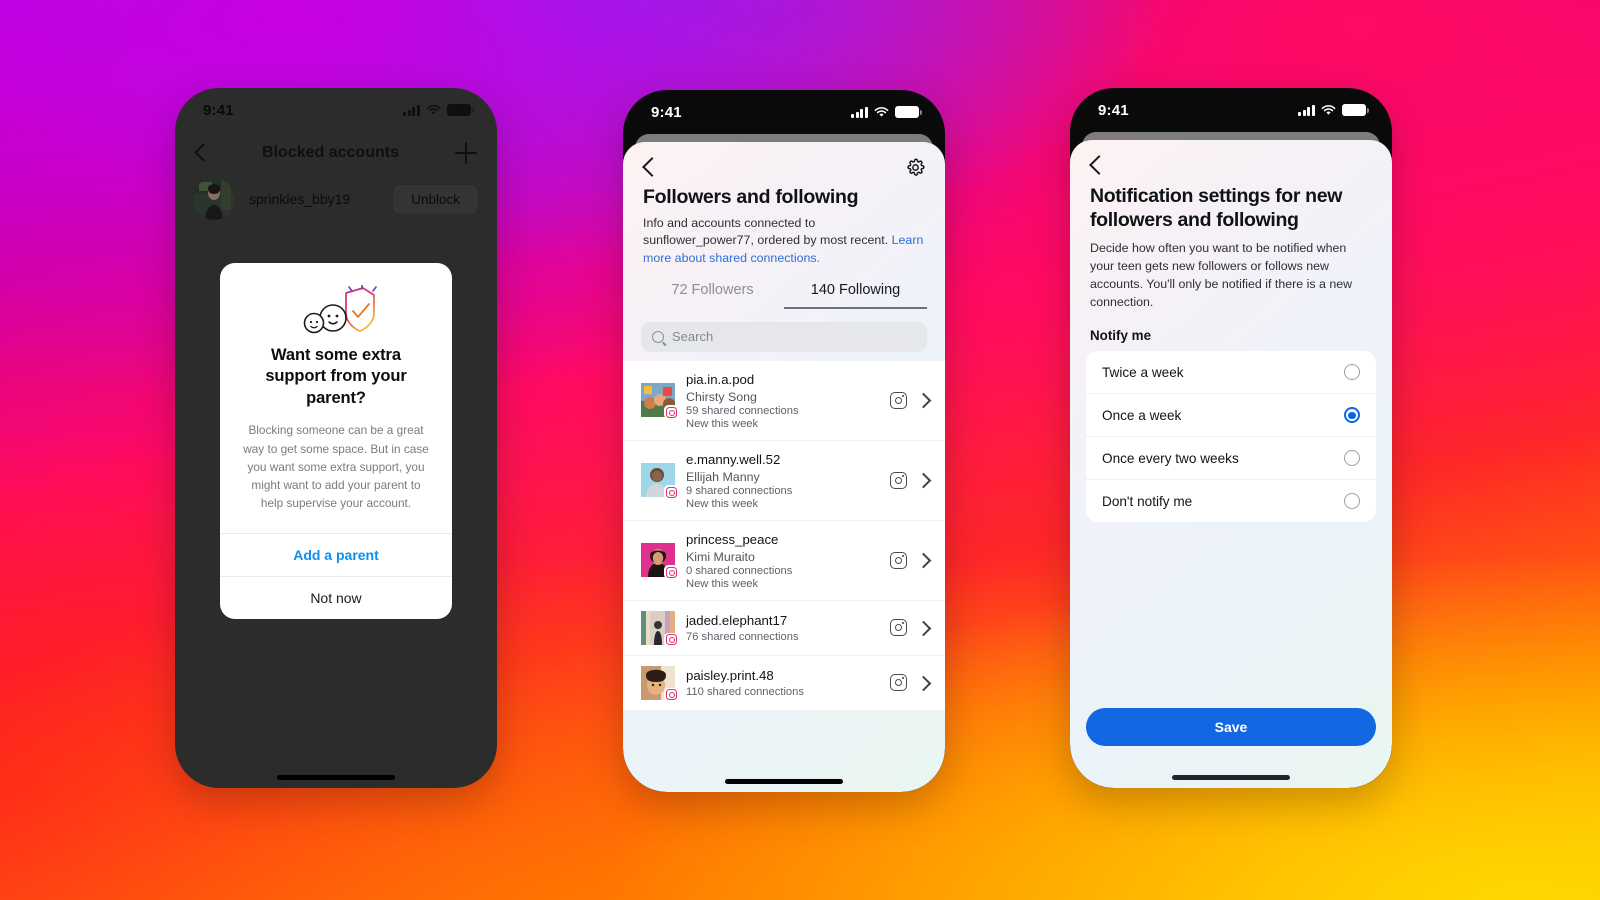  What do you see at coordinates (336, 554) in the screenshot?
I see `add-a-parent-button: Add a parent` at bounding box center [336, 554].